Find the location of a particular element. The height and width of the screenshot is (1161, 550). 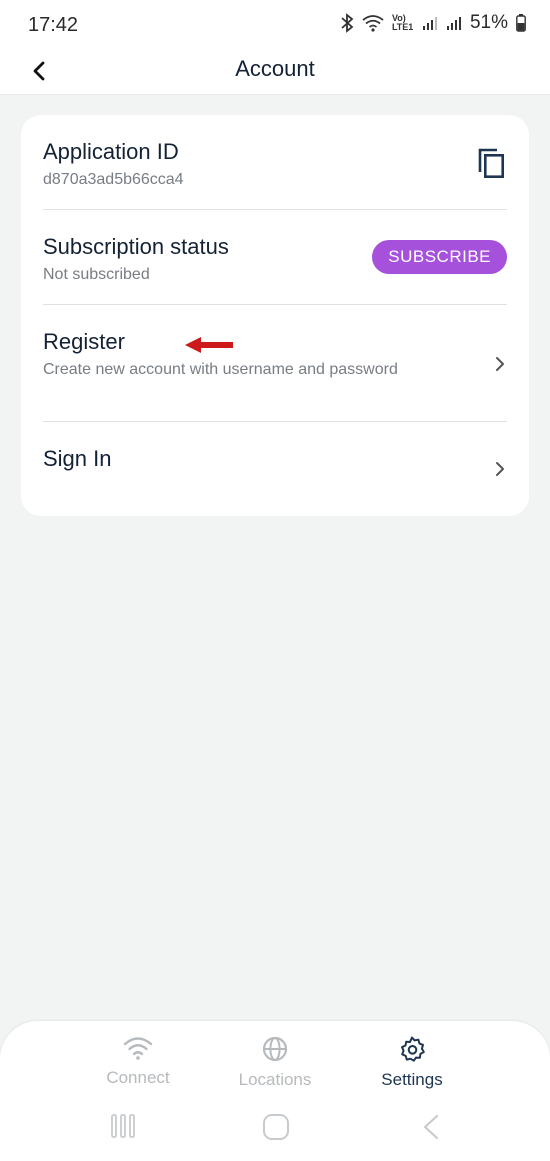

system-navigation-bar is located at coordinates (275, 1133).